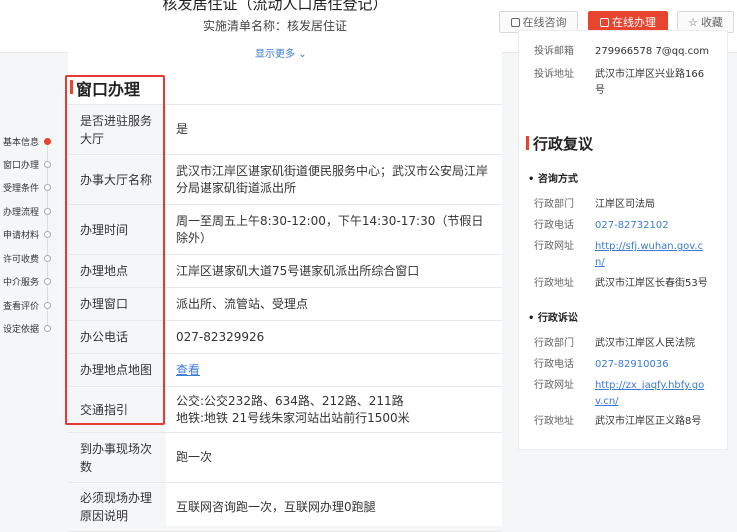  I want to click on consult-title: 咨询方式, so click(557, 179).